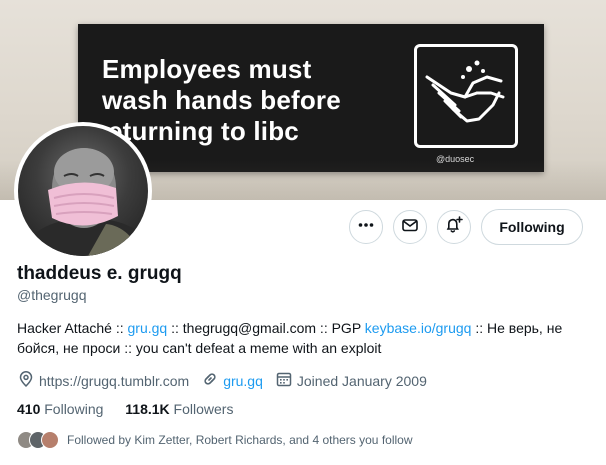  I want to click on banner-line-2: wash hands before, so click(221, 100).